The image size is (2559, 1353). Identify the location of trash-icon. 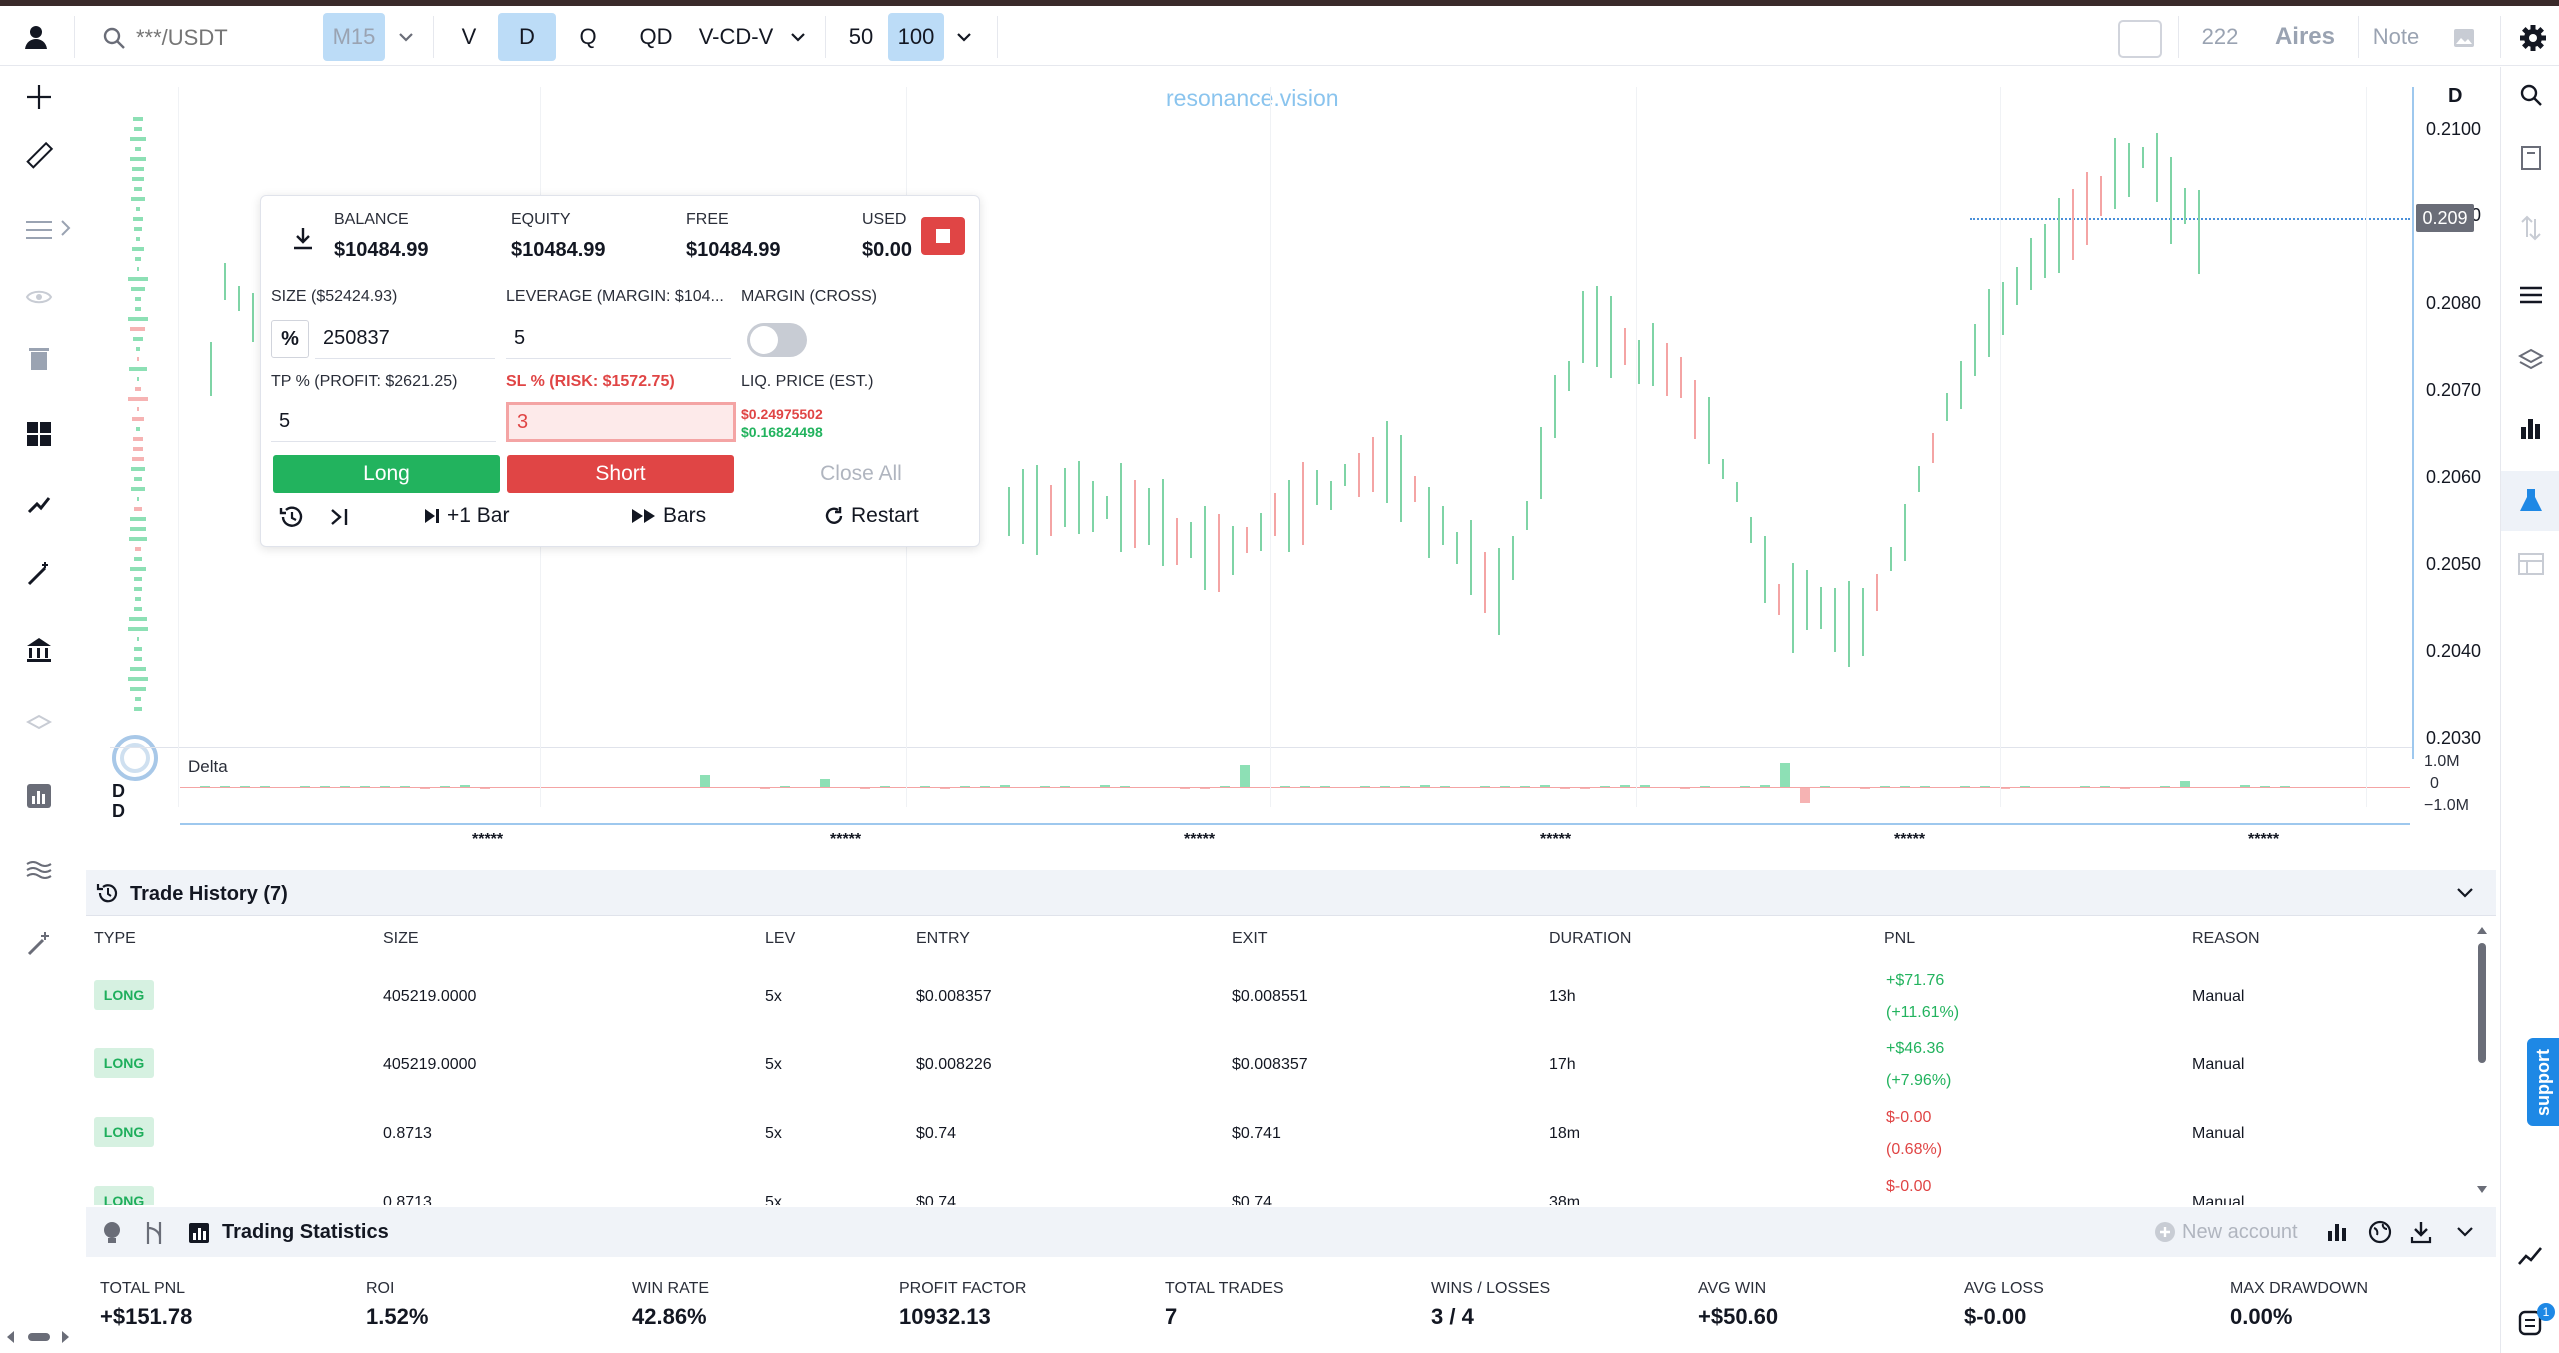
(39, 359).